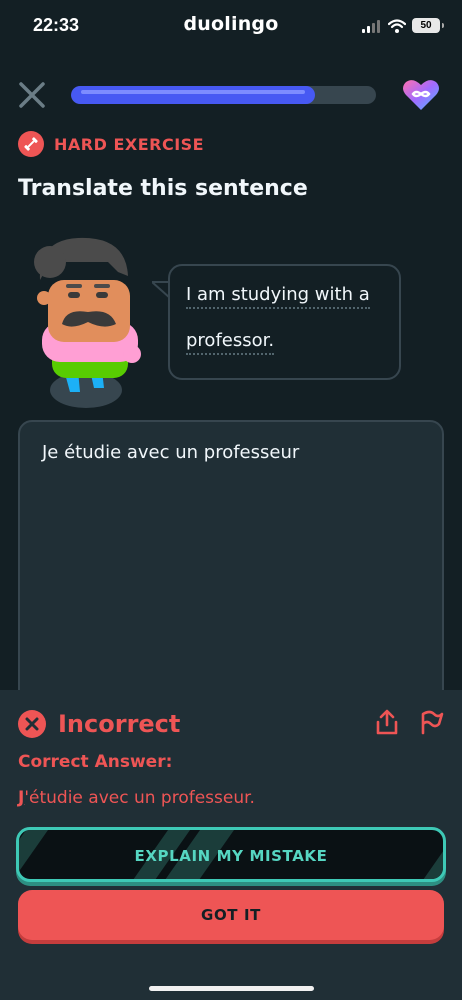  I want to click on status-icons: 50, so click(403, 25).